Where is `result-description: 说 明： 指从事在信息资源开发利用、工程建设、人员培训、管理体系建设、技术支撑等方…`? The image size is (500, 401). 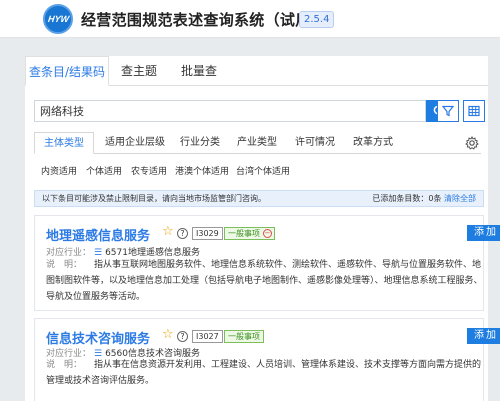
result-description: 说 明： 指从事在信息资源开发利用、工程建设、人员培训、管理体系建设、技术支撑等方… is located at coordinates (265, 373).